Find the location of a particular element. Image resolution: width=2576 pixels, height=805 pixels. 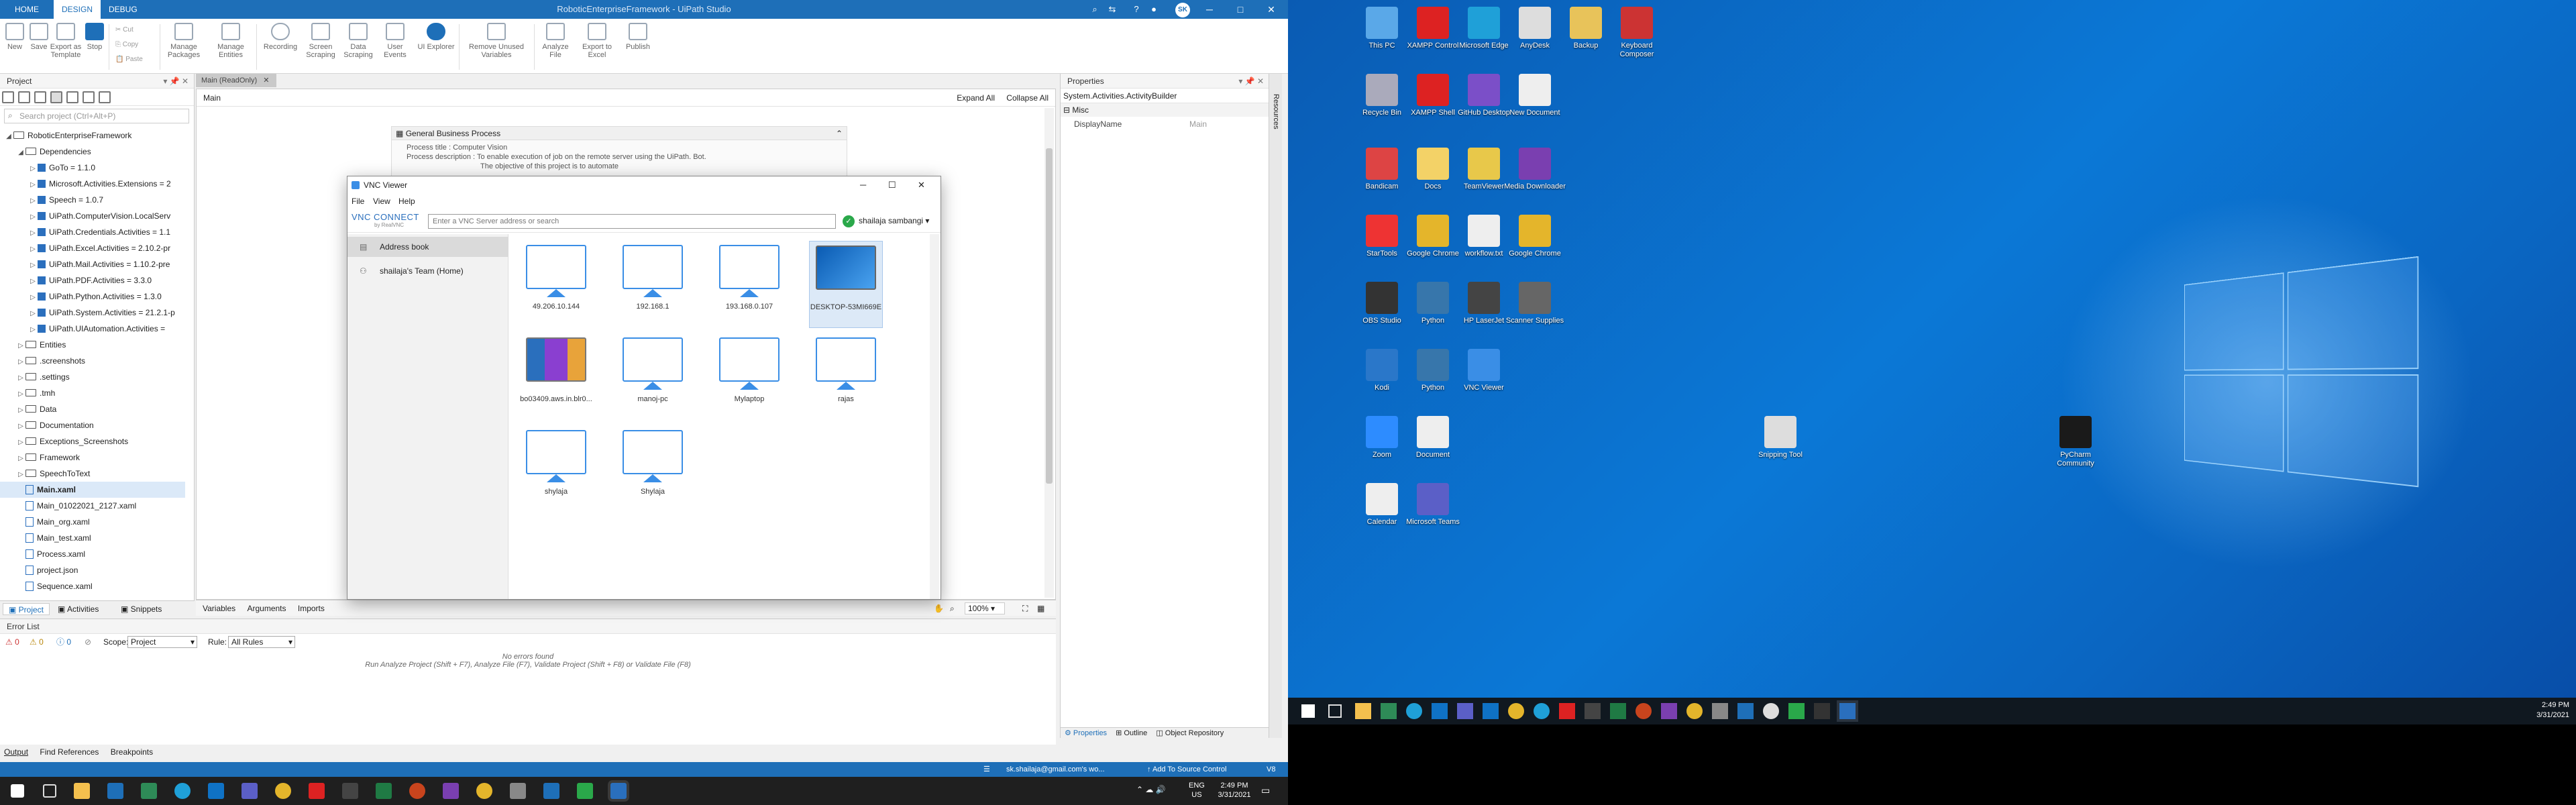

file-item: Process.xaml is located at coordinates (92, 554).